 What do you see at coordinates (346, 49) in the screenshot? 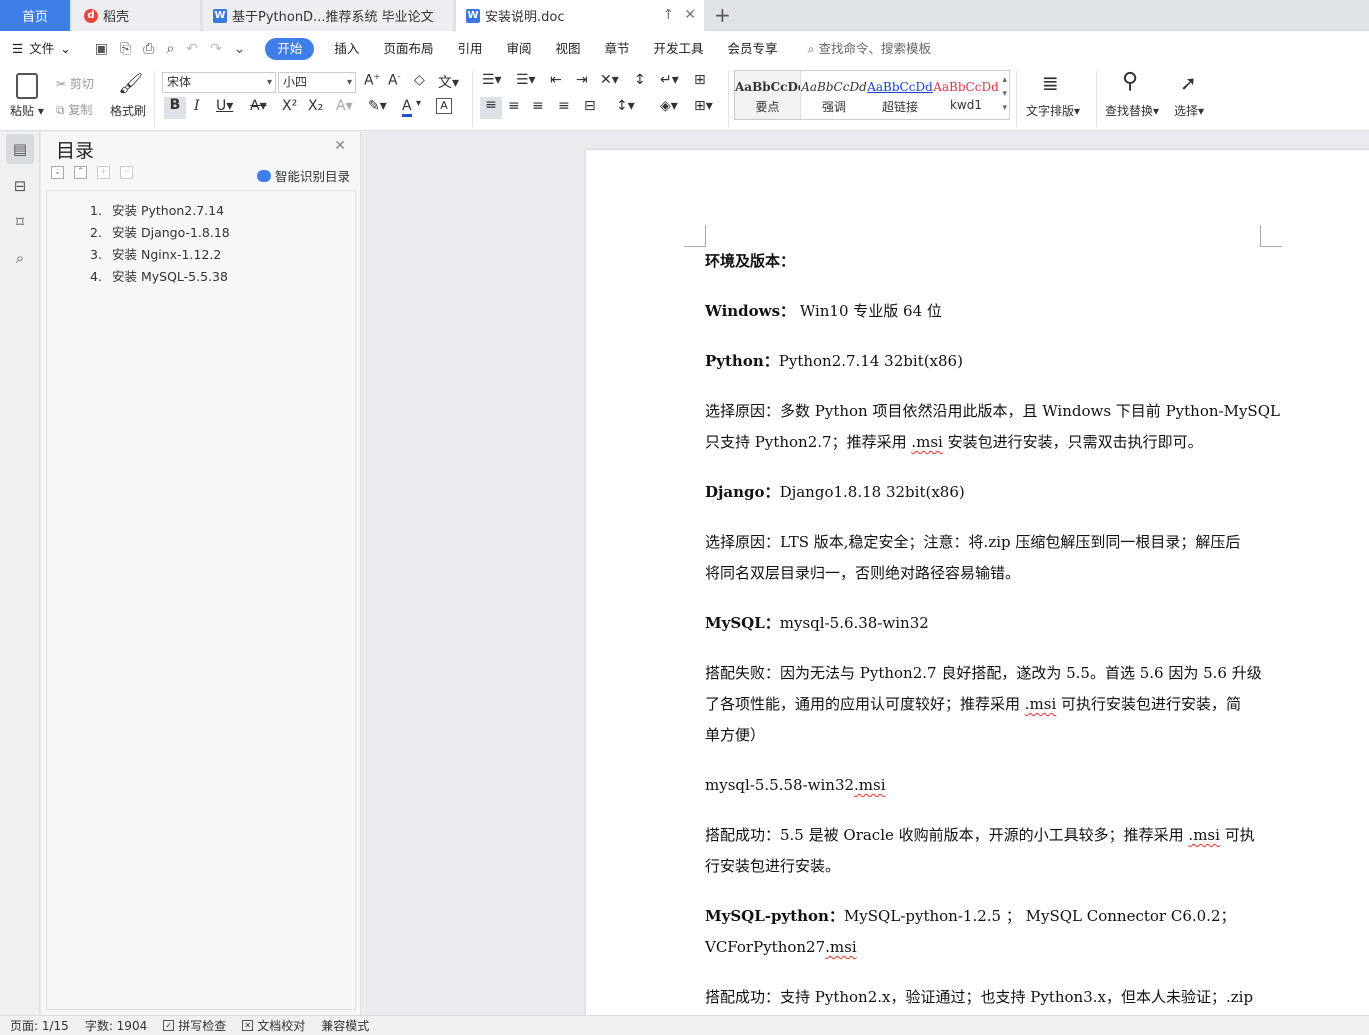
I see `menu-tab-insert: 插入` at bounding box center [346, 49].